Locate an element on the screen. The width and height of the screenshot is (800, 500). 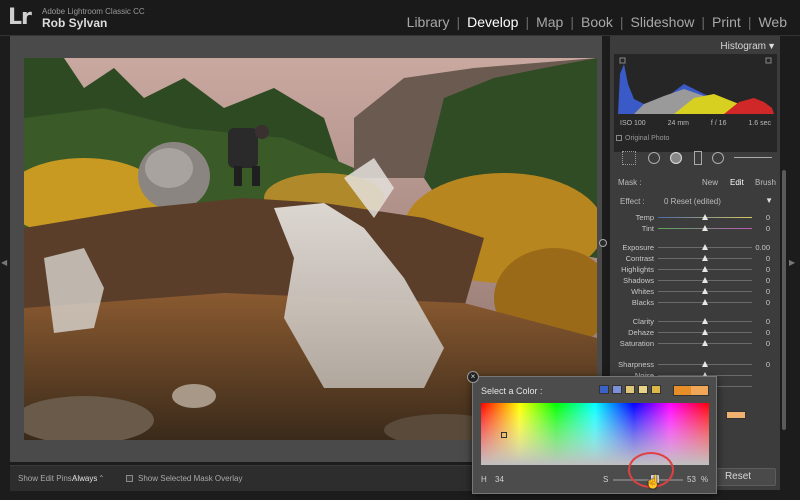
slider-row-whites: Whites 0 is located at coordinates (695, 291).